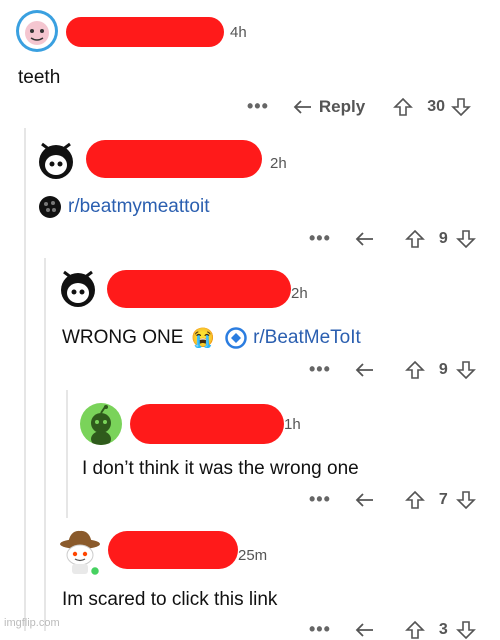 This screenshot has width=500, height=640. What do you see at coordinates (307, 337) in the screenshot?
I see `subreddit-link-text: r/BeatMeToIt` at bounding box center [307, 337].